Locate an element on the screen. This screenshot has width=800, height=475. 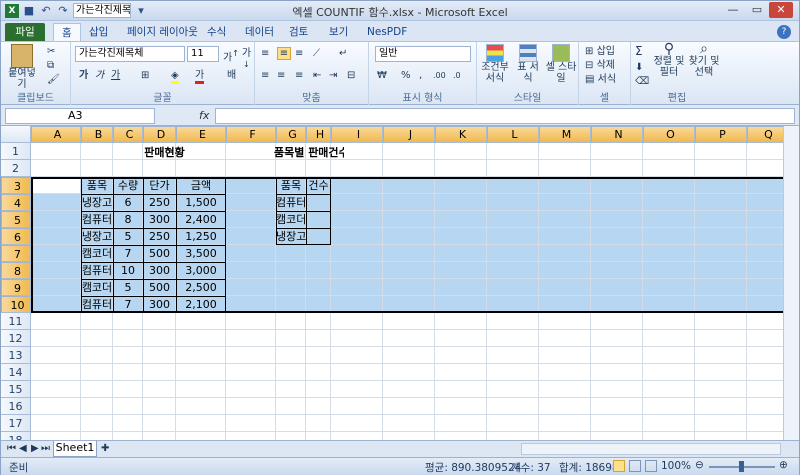
delete-cells-button: ⊟ 삭제 is located at coordinates (600, 65).